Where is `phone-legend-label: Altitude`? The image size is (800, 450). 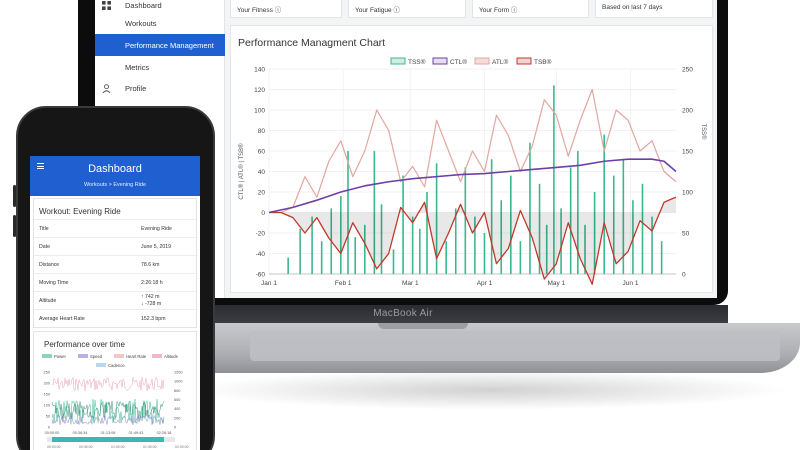 phone-legend-label: Altitude is located at coordinates (171, 356).